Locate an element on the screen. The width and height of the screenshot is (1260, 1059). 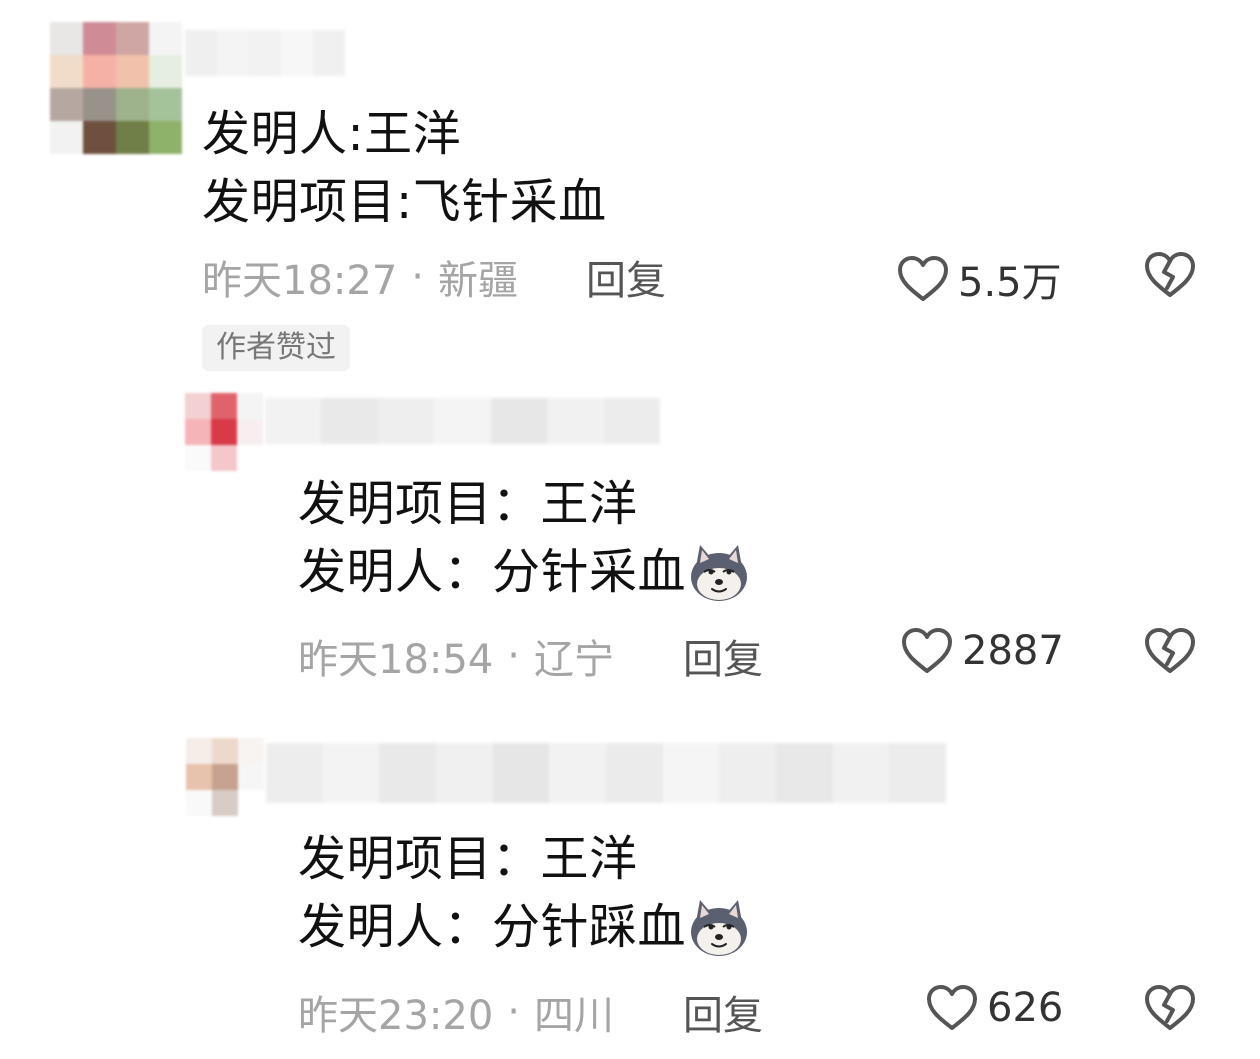
comment-text: 发明项目：王洋 发明人：分针采血 is located at coordinates (524, 538).